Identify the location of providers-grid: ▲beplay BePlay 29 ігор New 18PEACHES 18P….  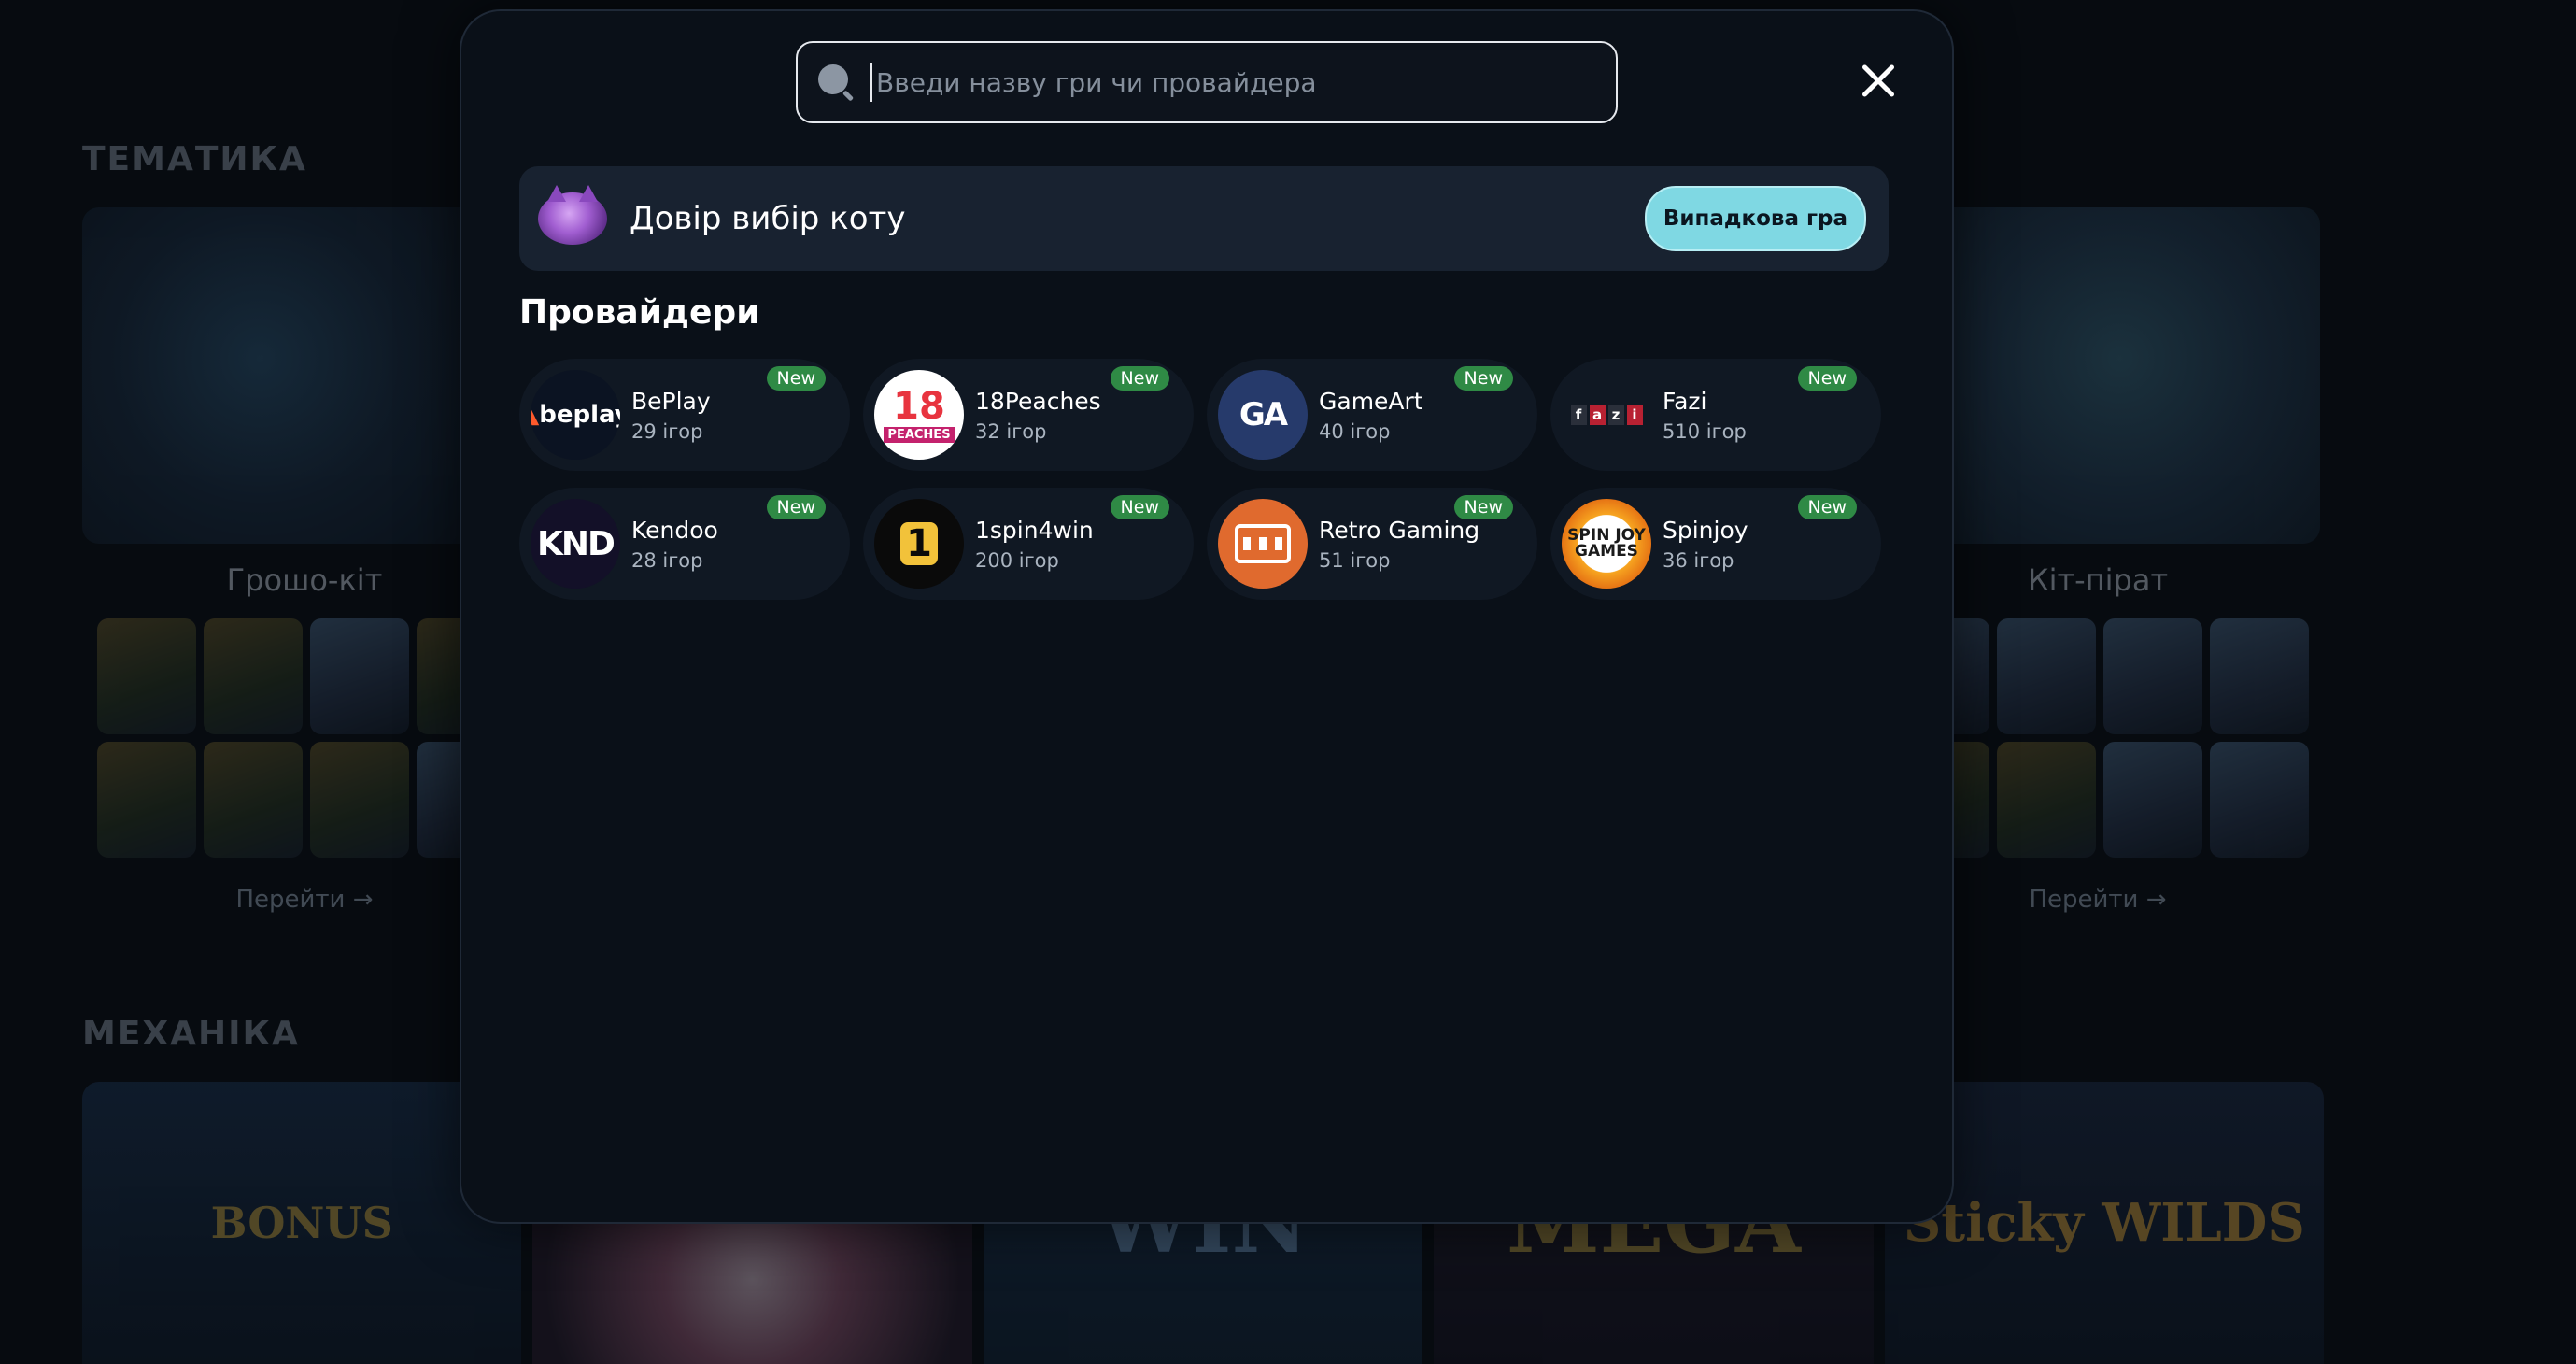
(1201, 479).